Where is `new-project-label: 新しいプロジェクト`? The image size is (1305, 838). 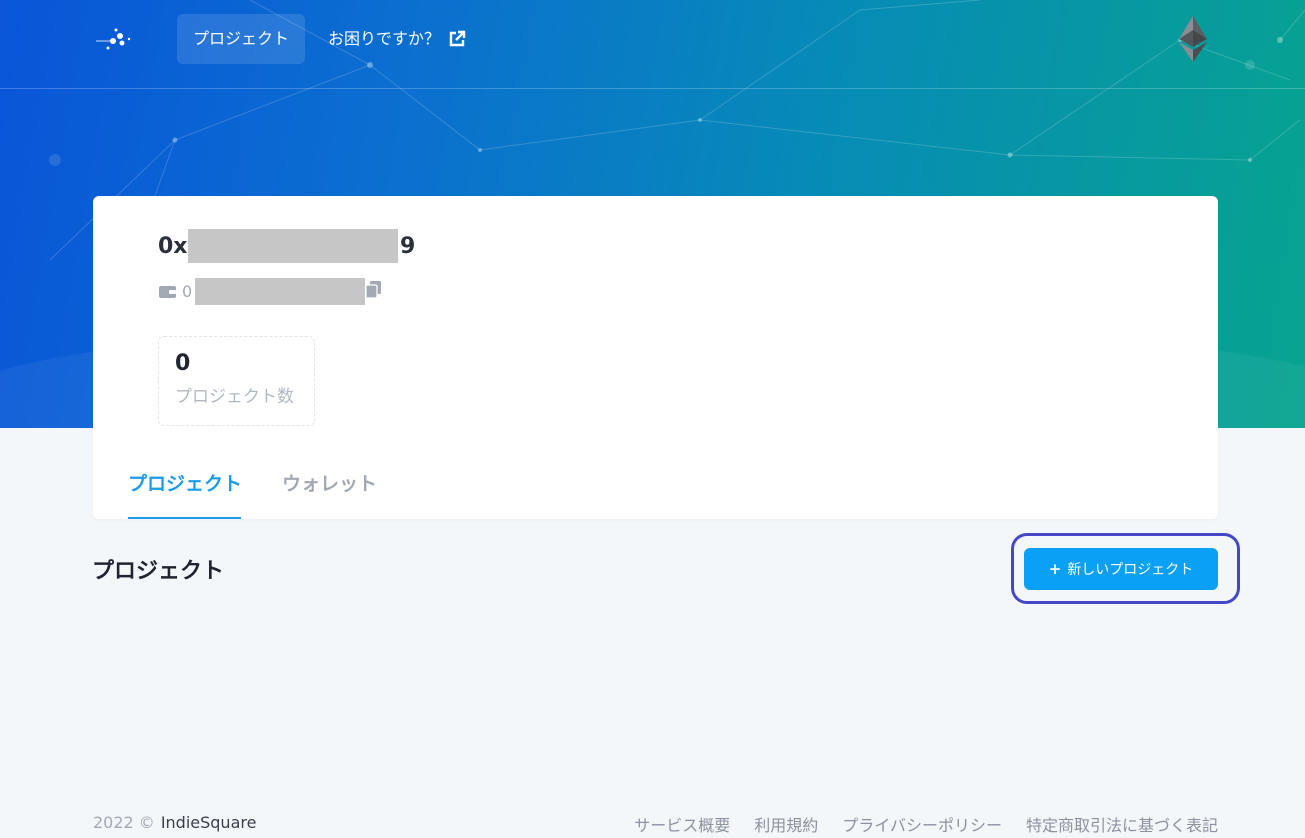
new-project-label: 新しいプロジェクト is located at coordinates (1130, 570).